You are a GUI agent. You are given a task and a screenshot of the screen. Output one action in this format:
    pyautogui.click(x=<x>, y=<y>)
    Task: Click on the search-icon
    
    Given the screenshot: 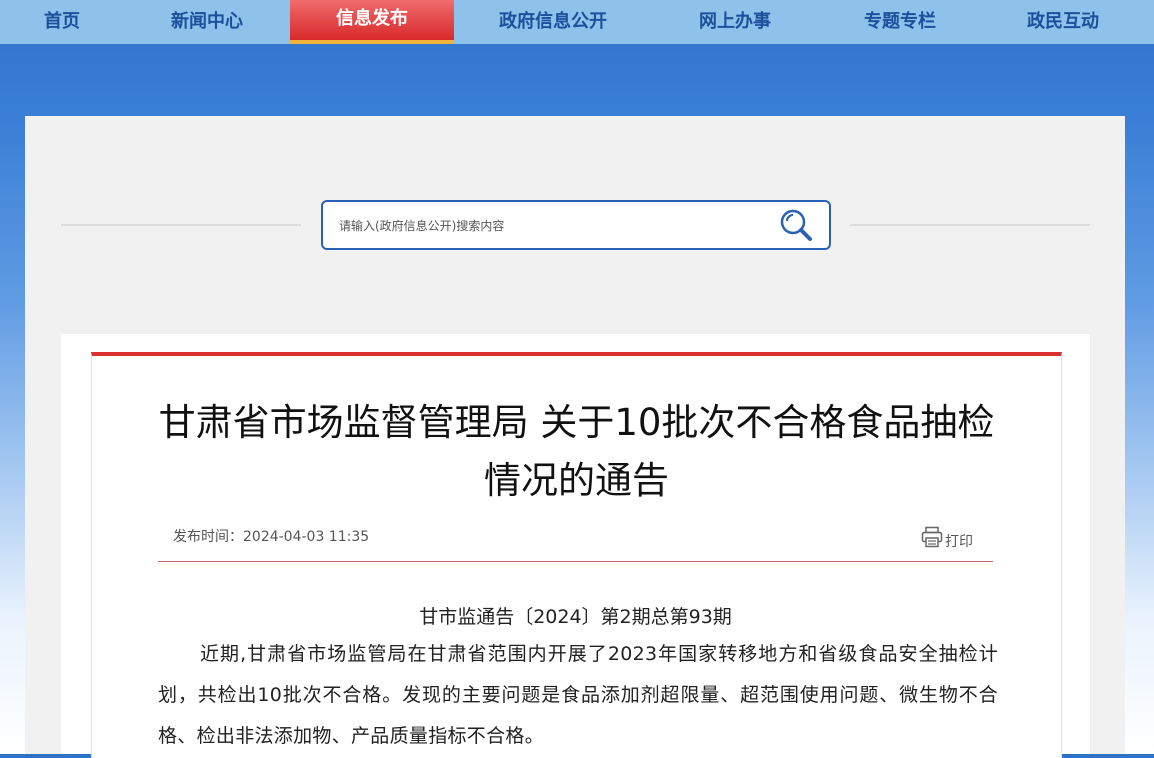 What is the action you would take?
    pyautogui.click(x=796, y=227)
    